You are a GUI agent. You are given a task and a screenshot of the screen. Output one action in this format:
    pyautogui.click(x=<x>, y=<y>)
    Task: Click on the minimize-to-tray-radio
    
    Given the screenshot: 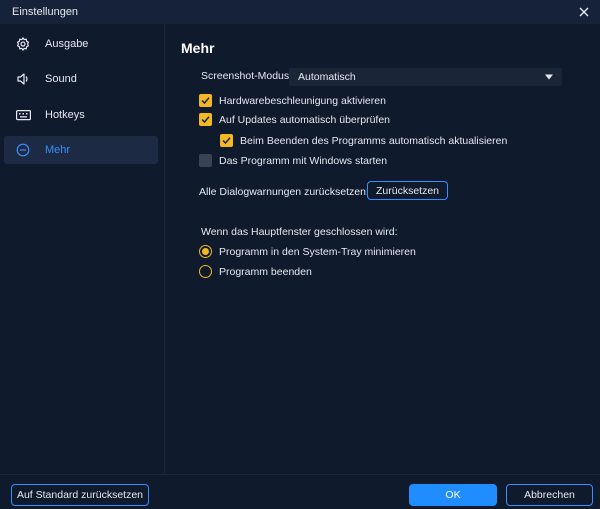 What is the action you would take?
    pyautogui.click(x=205, y=251)
    